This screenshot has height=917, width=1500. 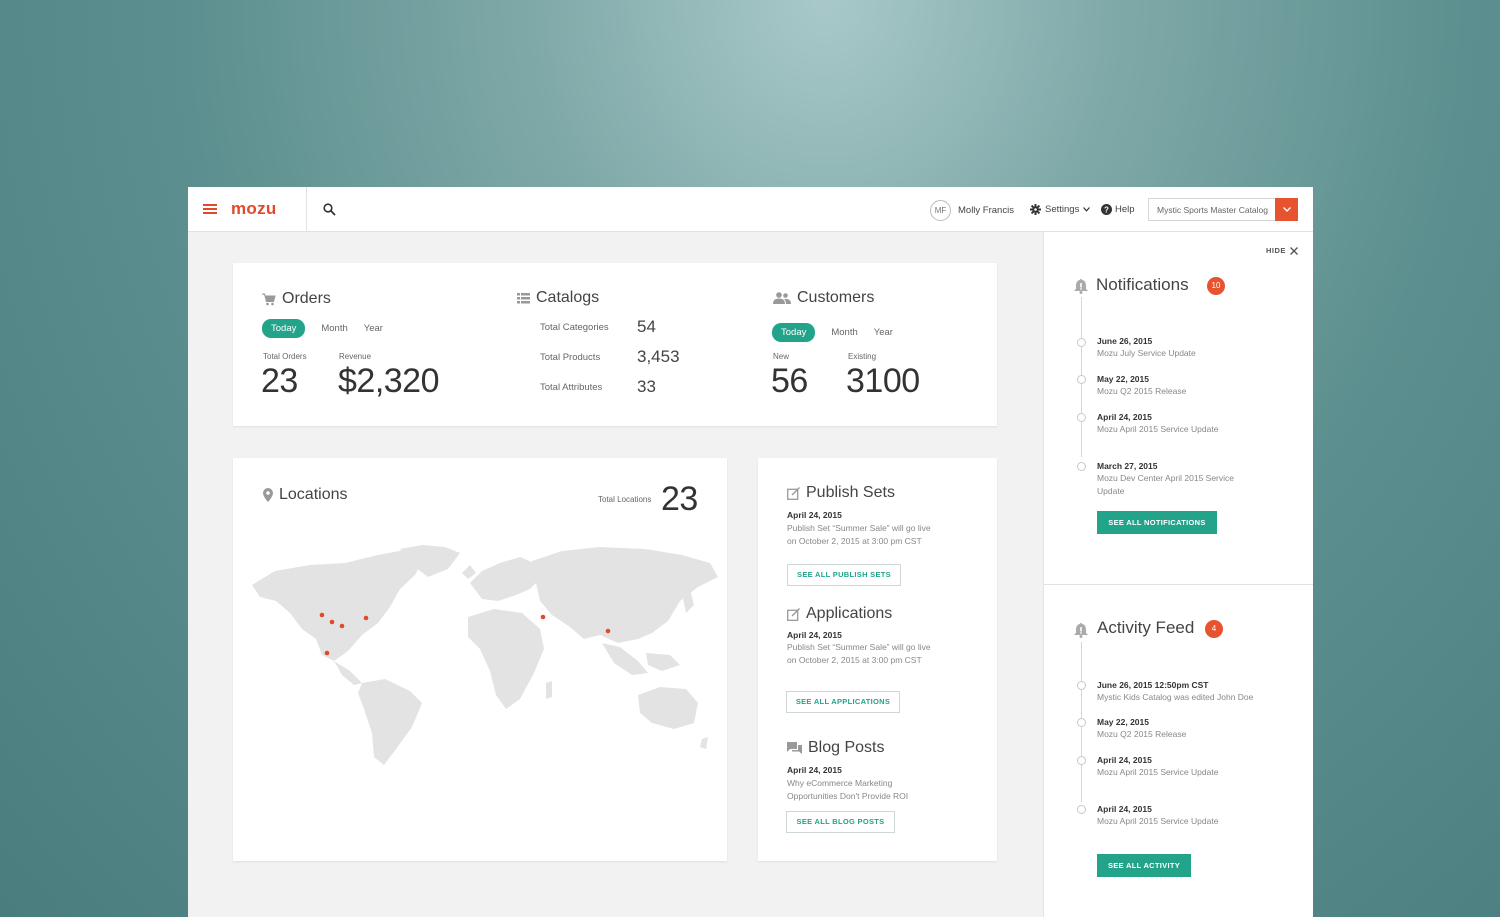 I want to click on map-pin-icon, so click(x=268, y=495).